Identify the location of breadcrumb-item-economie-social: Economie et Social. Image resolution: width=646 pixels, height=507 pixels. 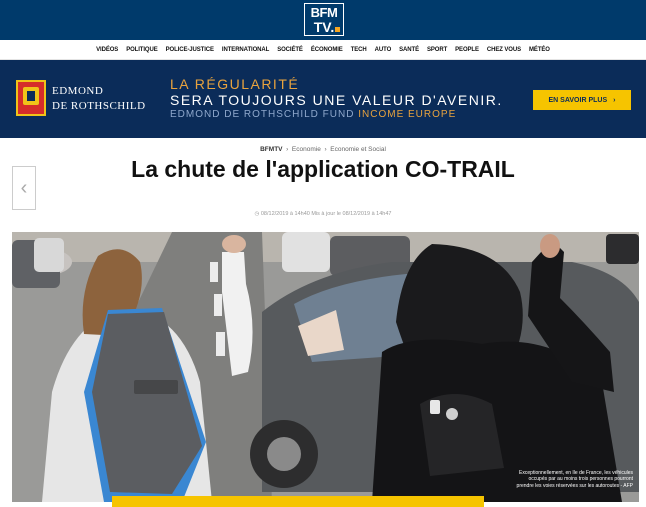
(358, 149).